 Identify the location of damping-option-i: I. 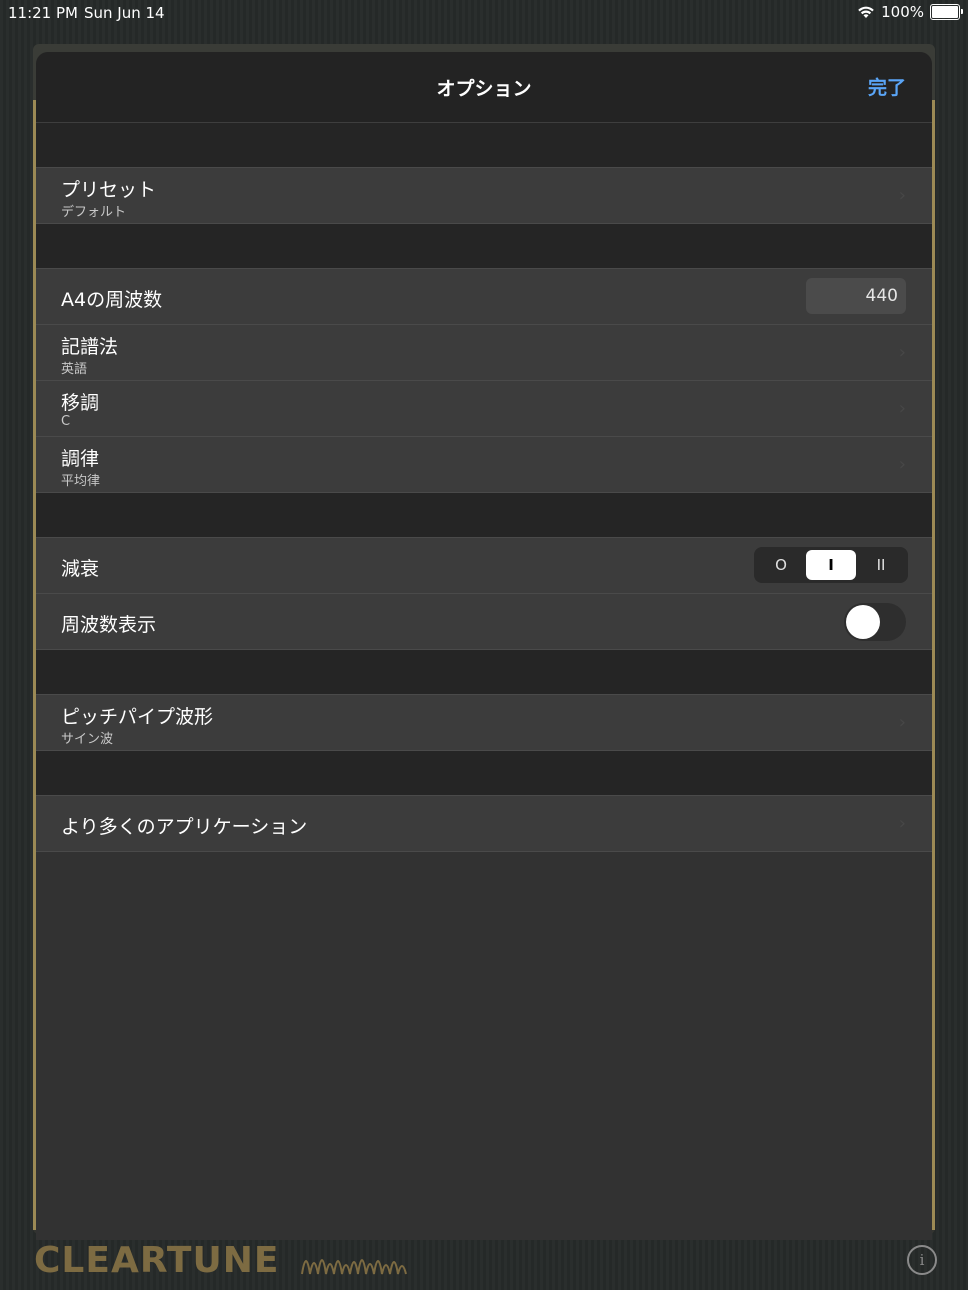
(831, 565).